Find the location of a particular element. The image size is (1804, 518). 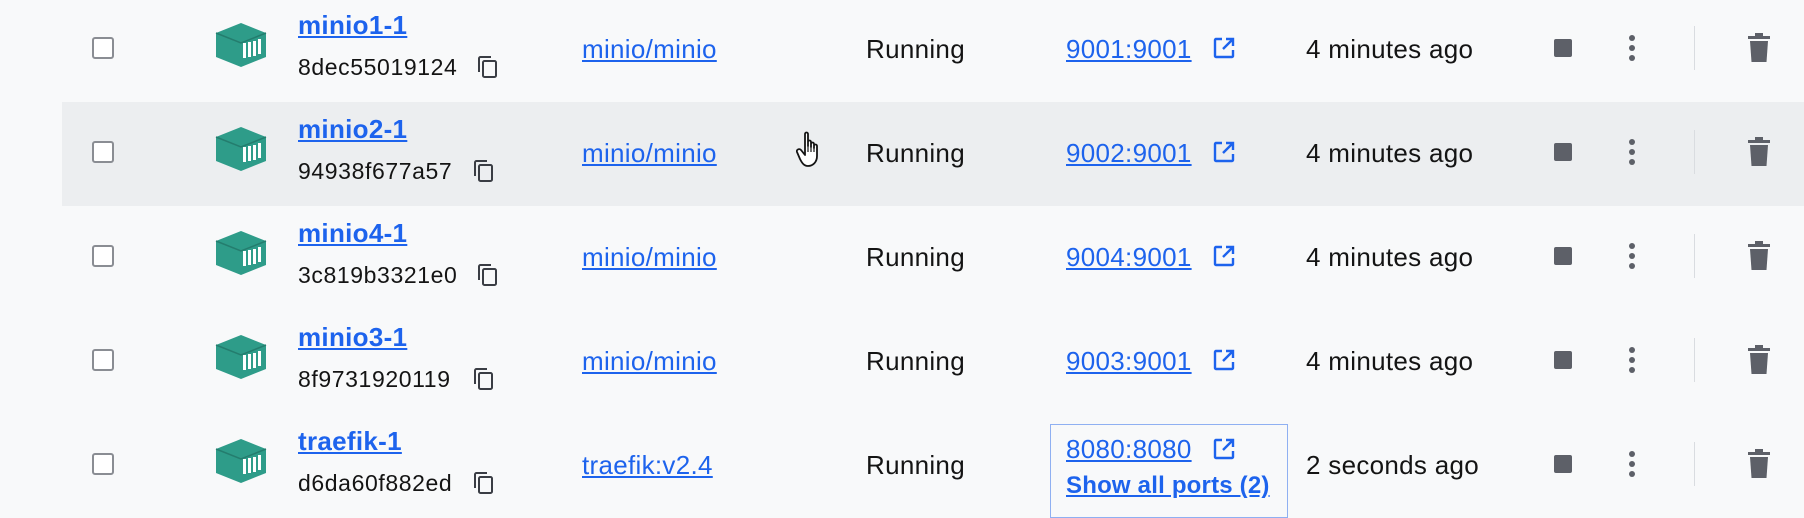

container-name-link: minio4-1 is located at coordinates (352, 233).